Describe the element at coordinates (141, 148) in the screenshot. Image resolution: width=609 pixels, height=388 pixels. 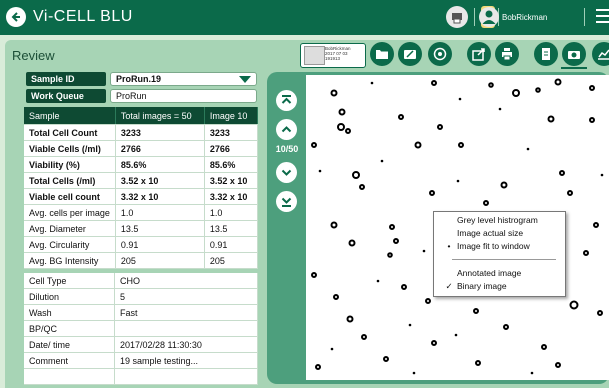
I see `table-row: Viable Cells (/ml) 2766 2766` at that location.